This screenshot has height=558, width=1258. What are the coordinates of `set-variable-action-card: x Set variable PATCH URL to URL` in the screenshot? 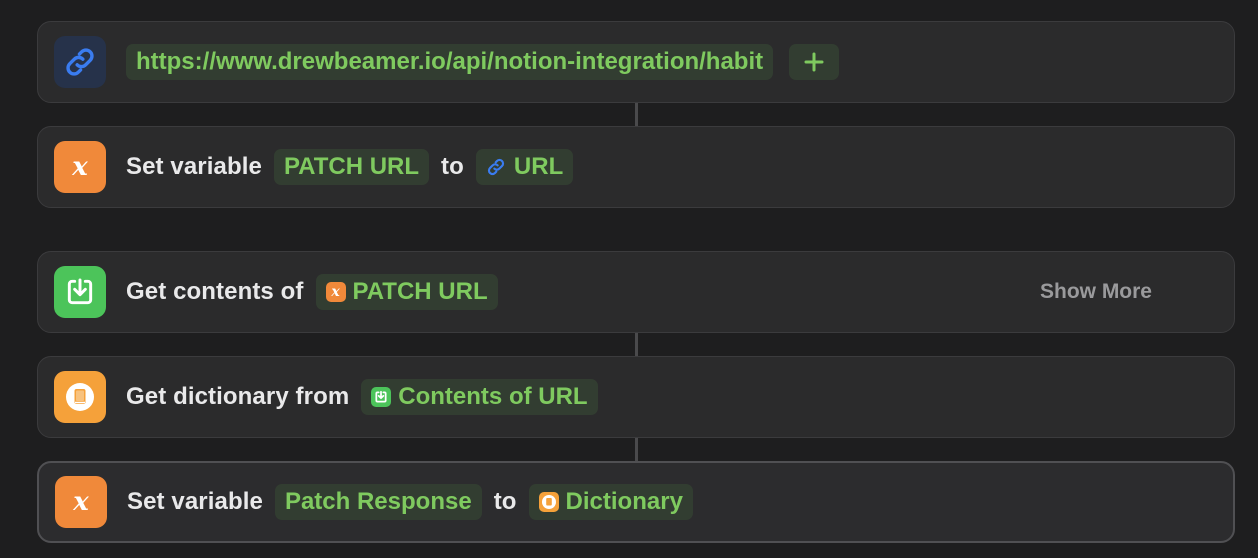 It's located at (636, 167).